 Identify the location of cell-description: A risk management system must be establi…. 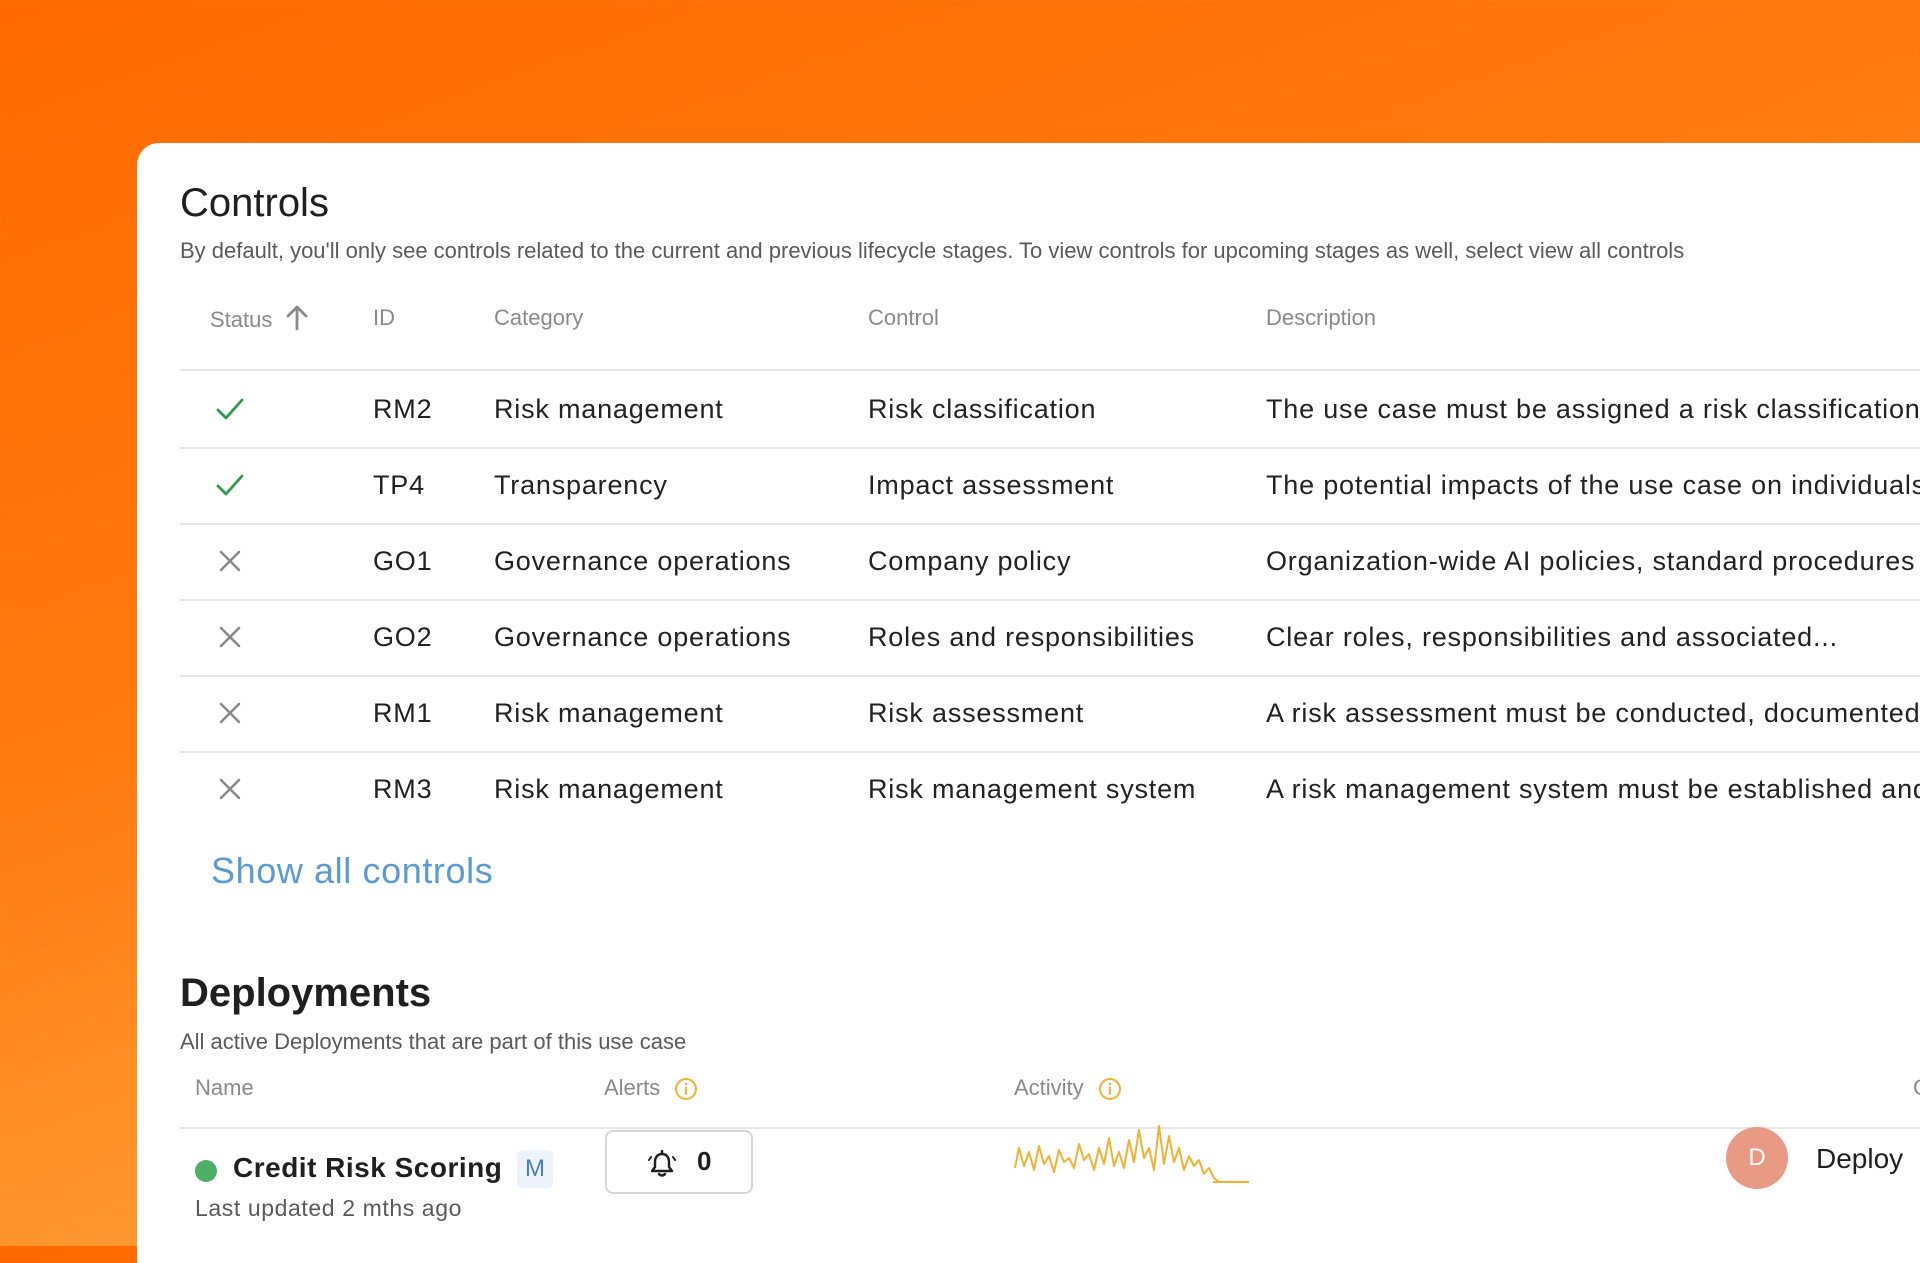
(1593, 789).